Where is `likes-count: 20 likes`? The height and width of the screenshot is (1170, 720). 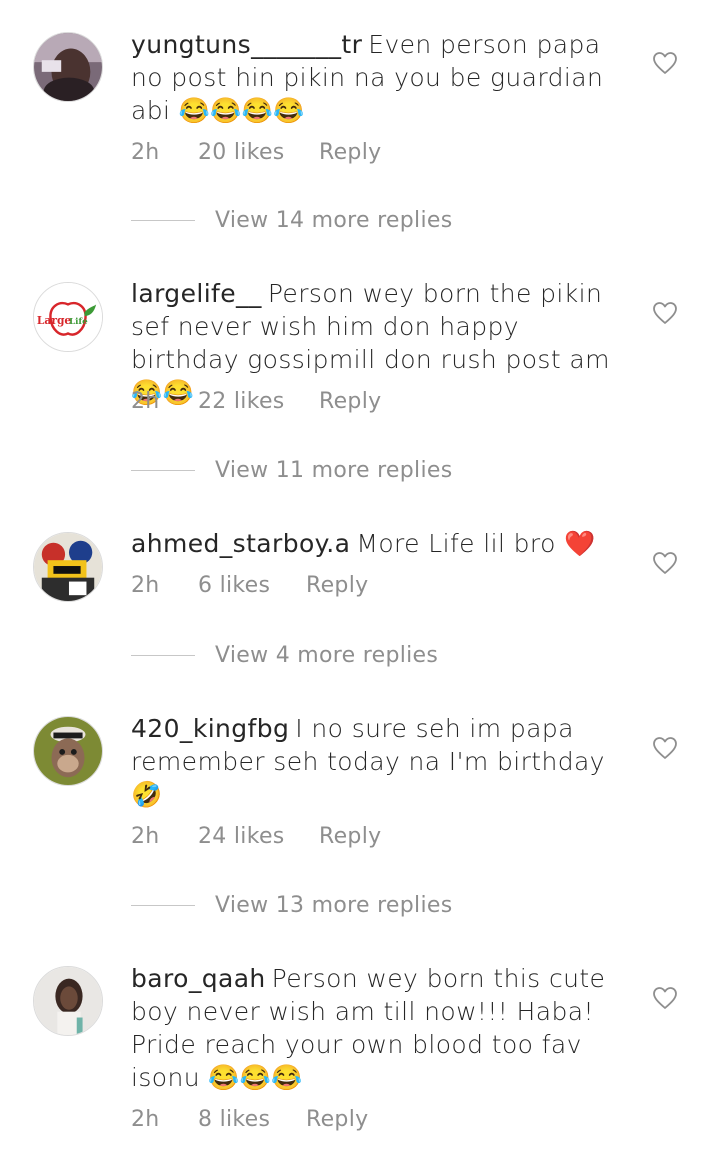
likes-count: 20 likes is located at coordinates (258, 152).